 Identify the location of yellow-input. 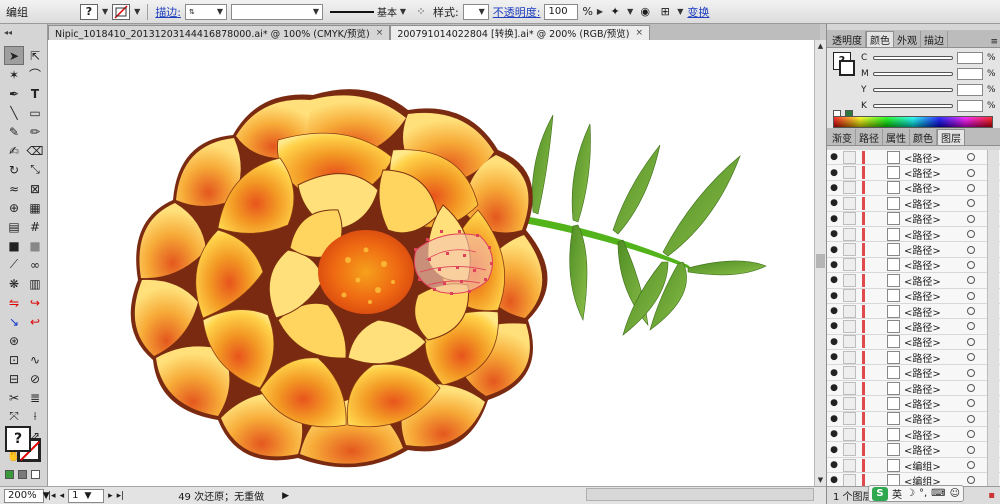
(970, 90).